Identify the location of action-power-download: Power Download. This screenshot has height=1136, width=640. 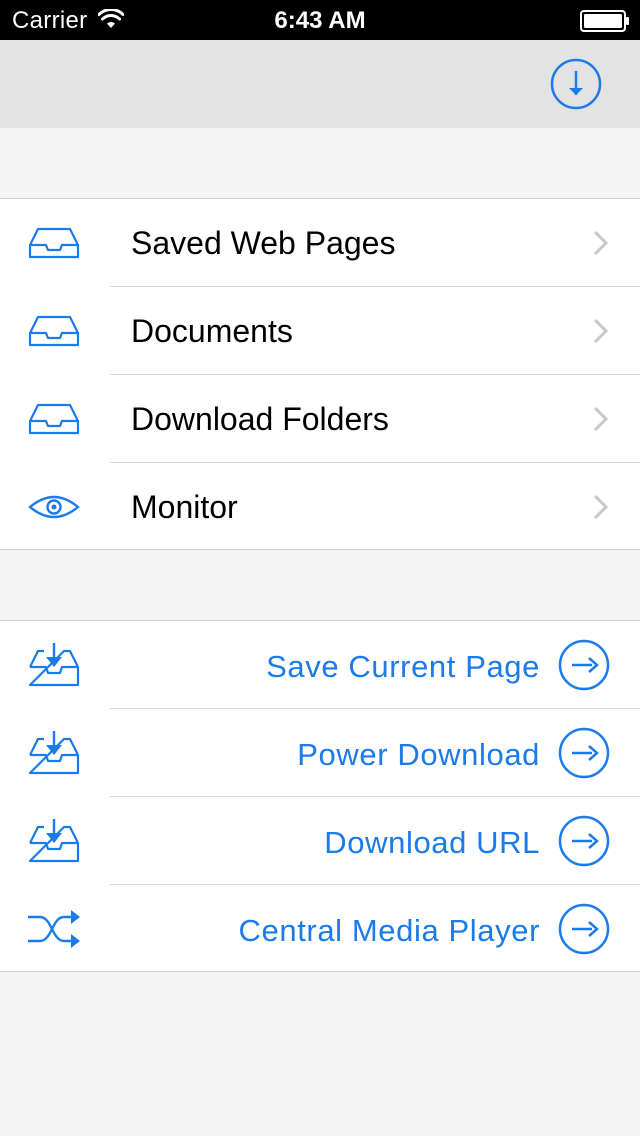
(320, 753).